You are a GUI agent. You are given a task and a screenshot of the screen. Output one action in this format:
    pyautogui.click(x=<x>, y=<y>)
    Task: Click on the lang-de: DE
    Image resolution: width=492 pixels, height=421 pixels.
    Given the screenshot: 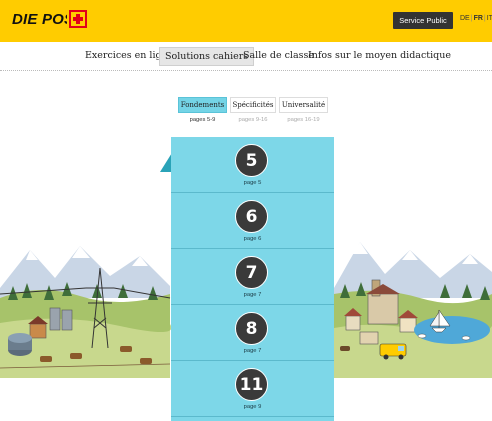 What is the action you would take?
    pyautogui.click(x=465, y=18)
    